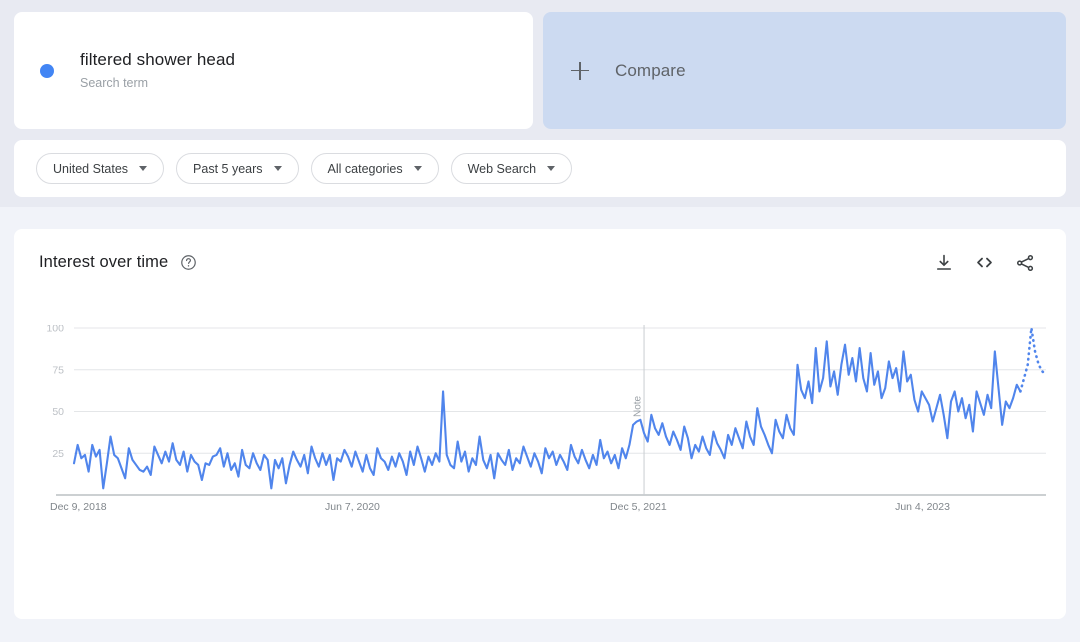 The width and height of the screenshot is (1080, 642). I want to click on series-color-dot, so click(47, 70).